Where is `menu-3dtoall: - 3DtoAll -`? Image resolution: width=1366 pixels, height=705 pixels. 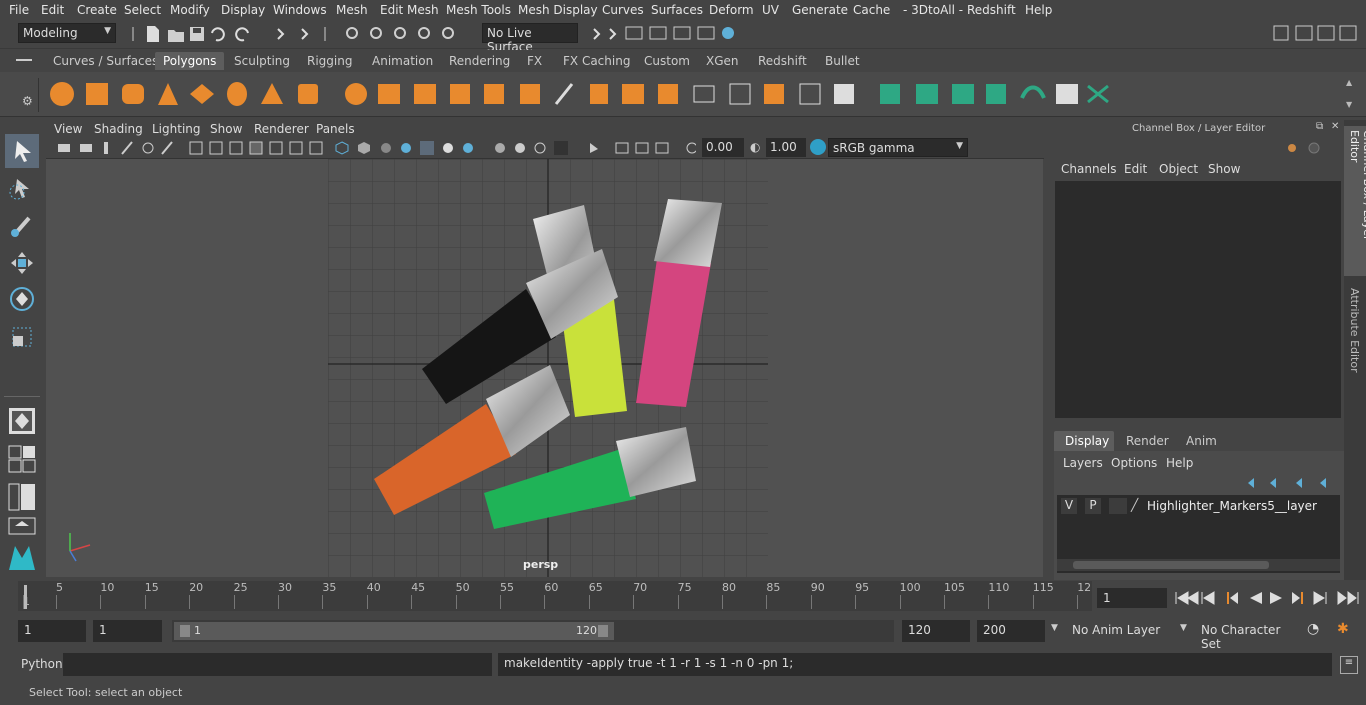 menu-3dtoall: - 3DtoAll - is located at coordinates (933, 10).